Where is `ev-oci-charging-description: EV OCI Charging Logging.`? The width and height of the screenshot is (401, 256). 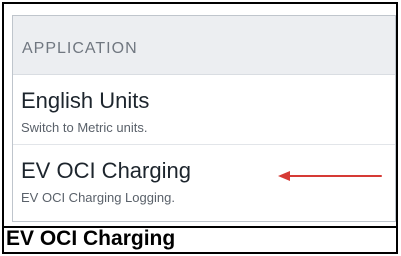
ev-oci-charging-description: EV OCI Charging Logging. is located at coordinates (98, 197).